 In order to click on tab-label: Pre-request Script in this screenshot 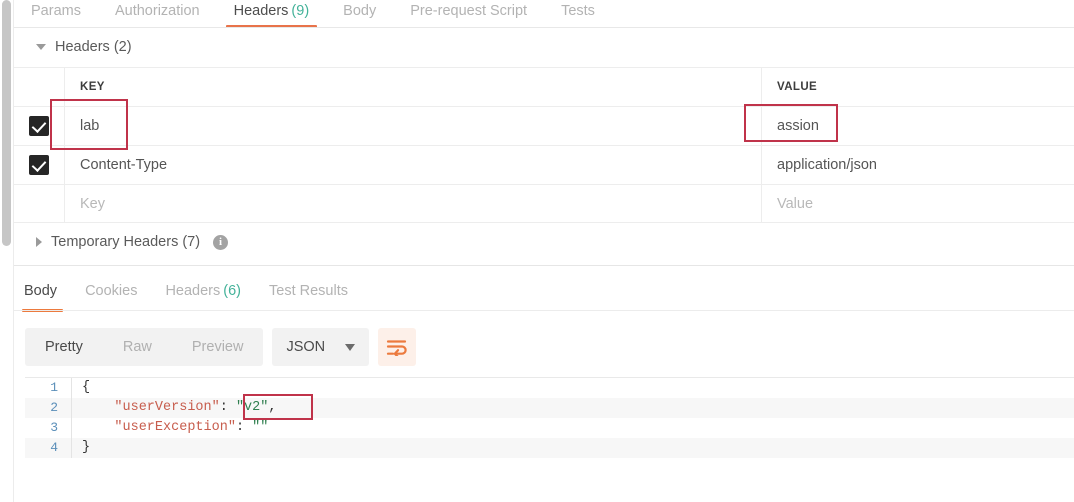, I will do `click(469, 11)`.